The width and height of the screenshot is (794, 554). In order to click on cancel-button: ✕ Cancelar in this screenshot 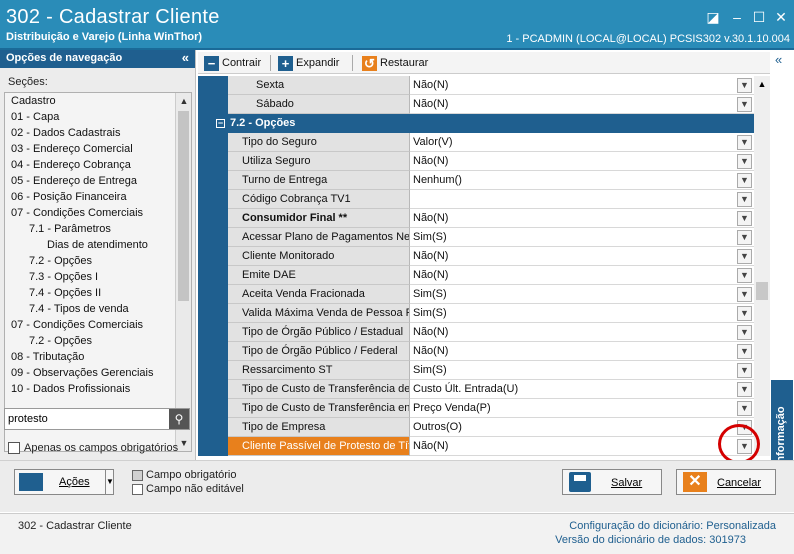, I will do `click(726, 482)`.